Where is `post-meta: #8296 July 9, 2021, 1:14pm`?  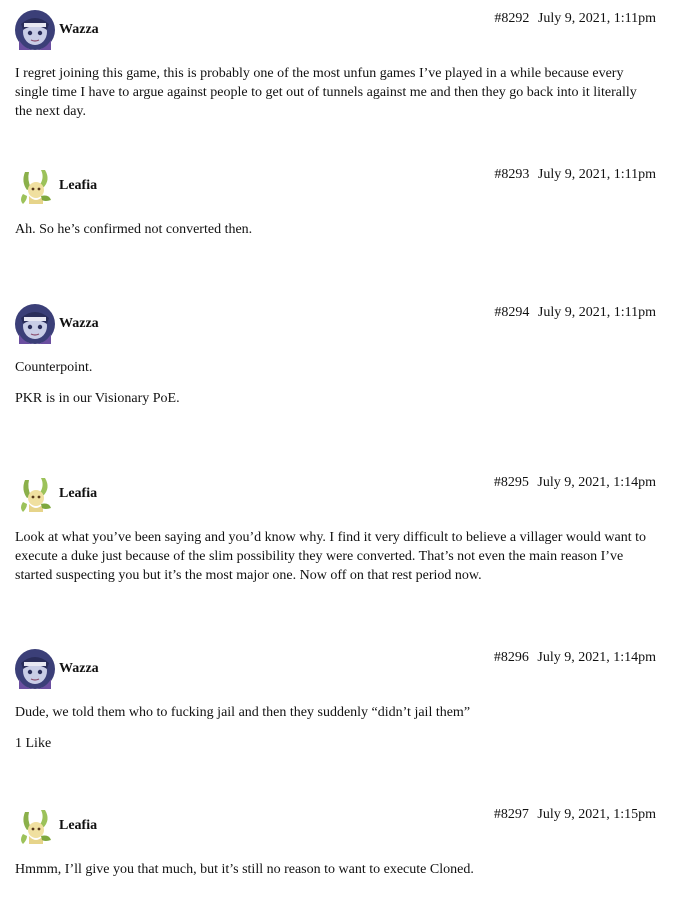
post-meta: #8296 July 9, 2021, 1:14pm is located at coordinates (575, 658).